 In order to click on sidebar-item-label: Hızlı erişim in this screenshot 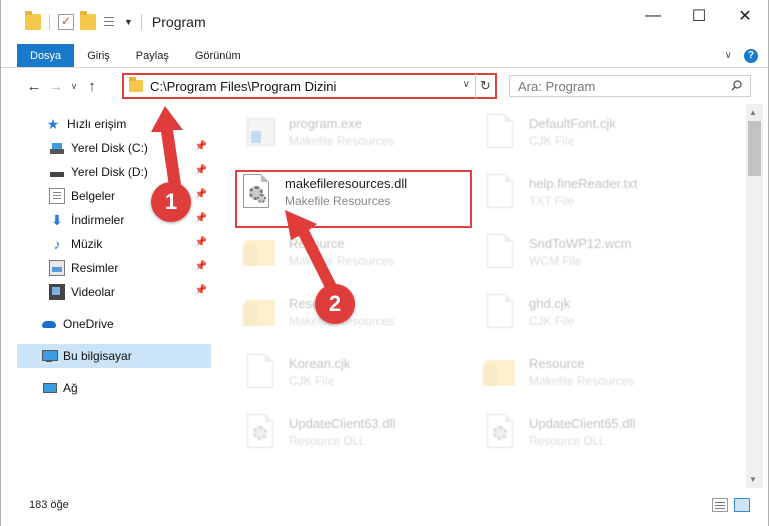, I will do `click(97, 124)`.